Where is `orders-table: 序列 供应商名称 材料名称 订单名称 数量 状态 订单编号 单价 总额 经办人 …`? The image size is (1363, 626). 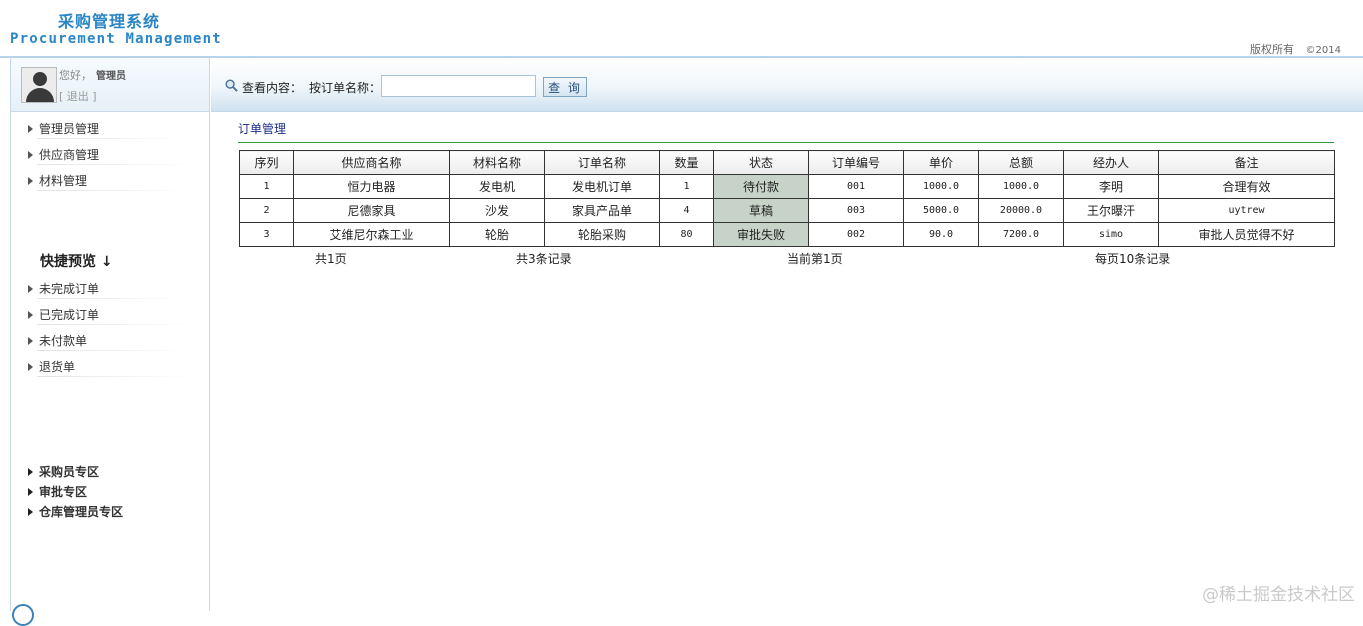
orders-table: 序列 供应商名称 材料名称 订单名称 数量 状态 订单编号 单价 总额 经办人 … is located at coordinates (787, 198).